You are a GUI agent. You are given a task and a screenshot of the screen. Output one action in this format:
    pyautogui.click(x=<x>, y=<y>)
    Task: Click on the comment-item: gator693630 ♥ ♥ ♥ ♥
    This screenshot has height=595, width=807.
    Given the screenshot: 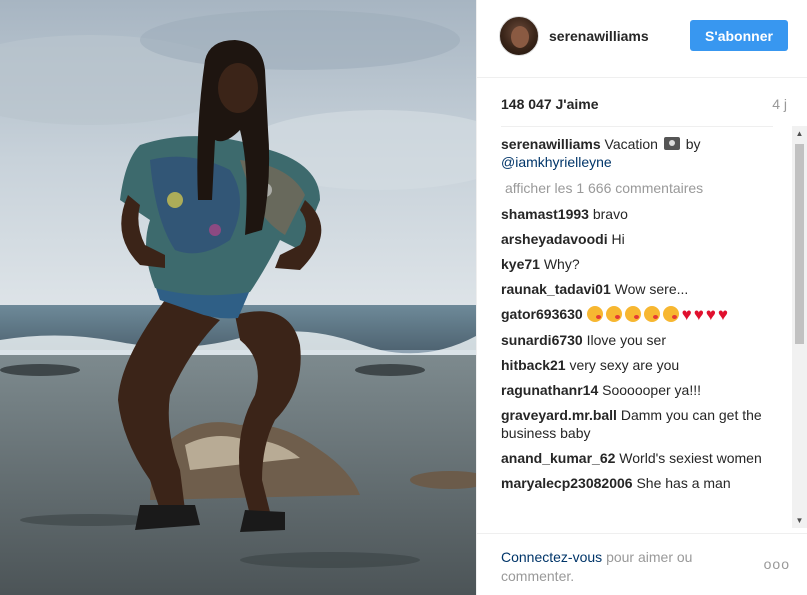 What is the action you would take?
    pyautogui.click(x=637, y=314)
    